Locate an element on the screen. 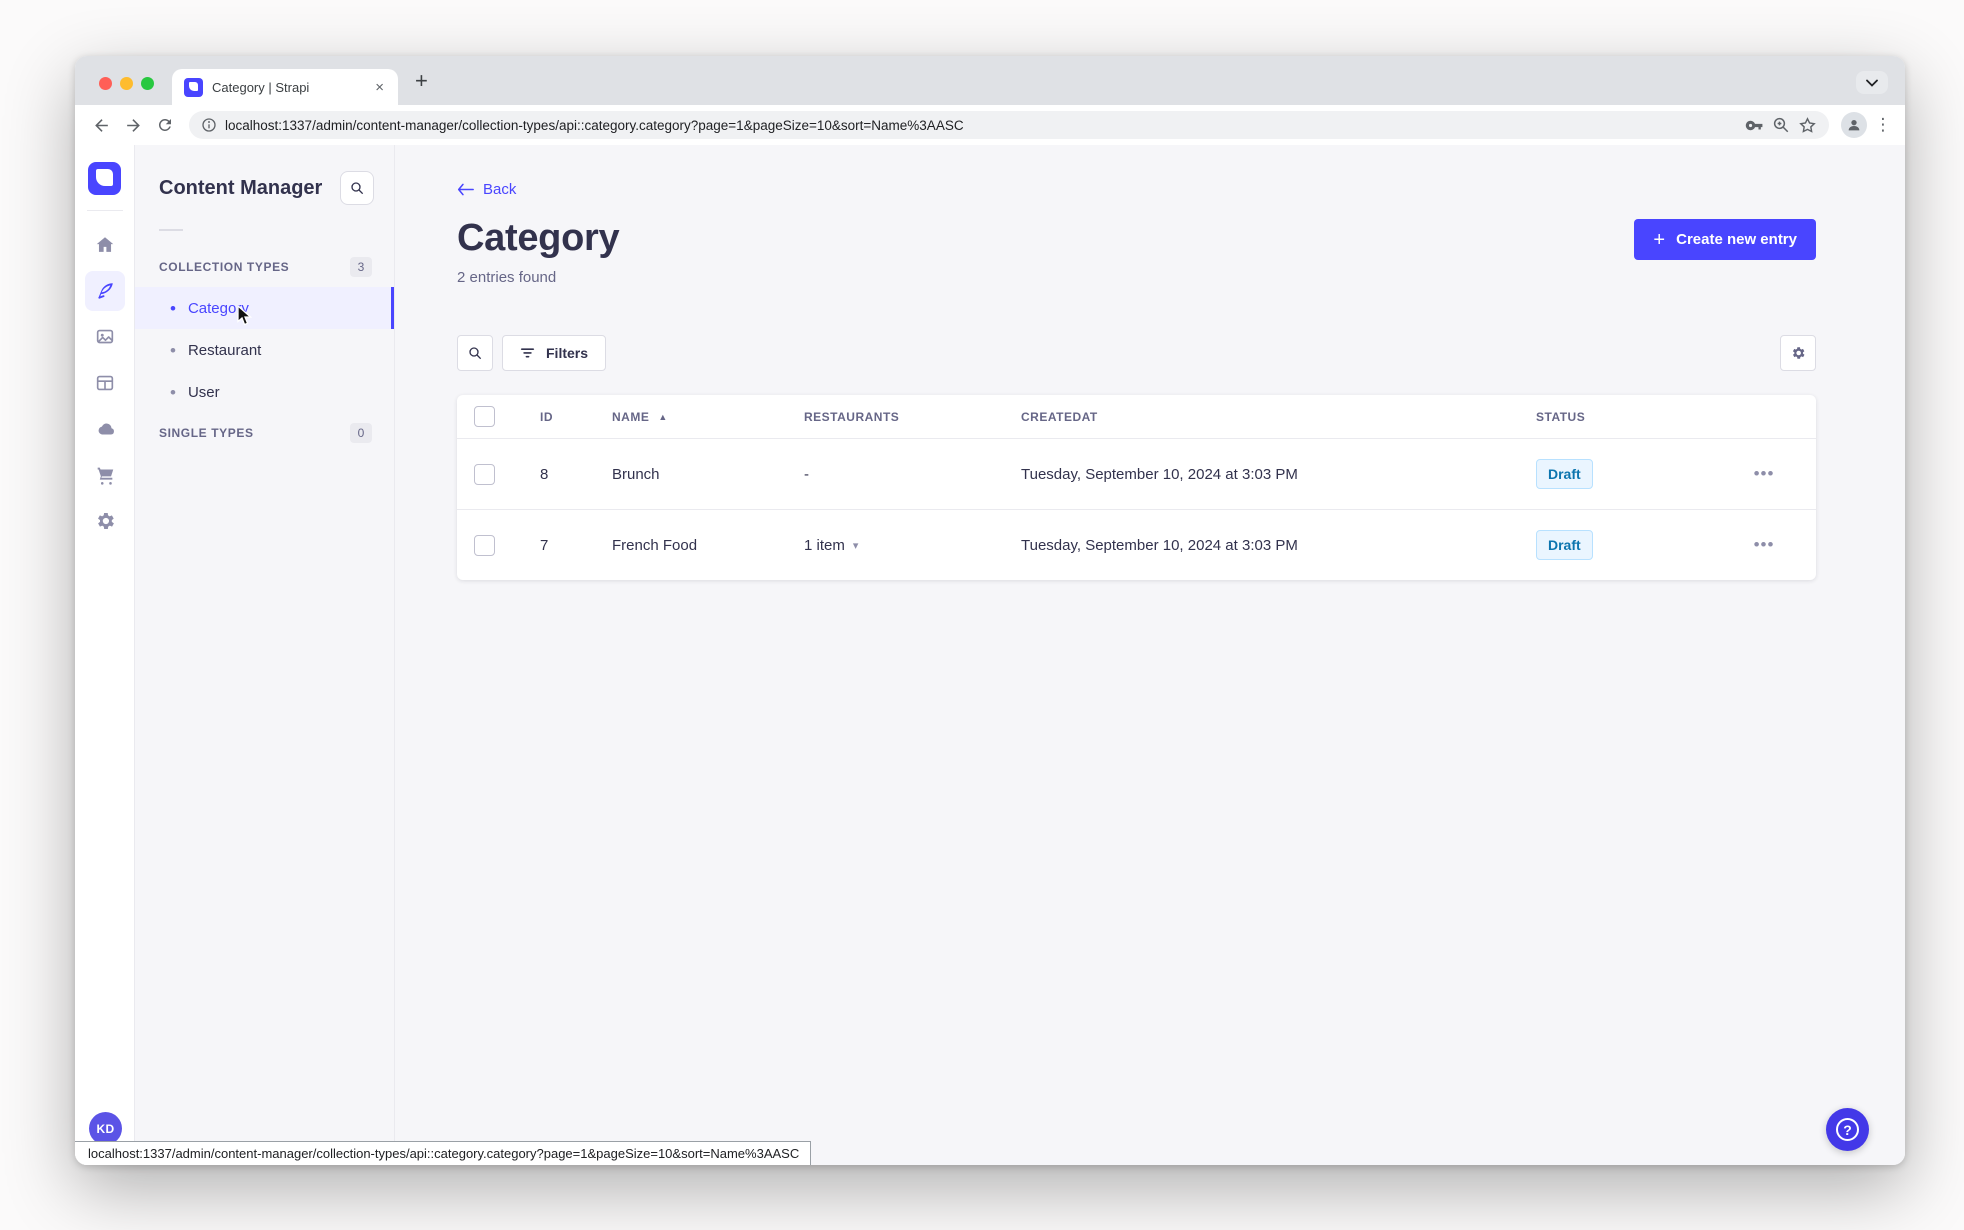 Image resolution: width=1964 pixels, height=1230 pixels. settings-gear-icon is located at coordinates (105, 521).